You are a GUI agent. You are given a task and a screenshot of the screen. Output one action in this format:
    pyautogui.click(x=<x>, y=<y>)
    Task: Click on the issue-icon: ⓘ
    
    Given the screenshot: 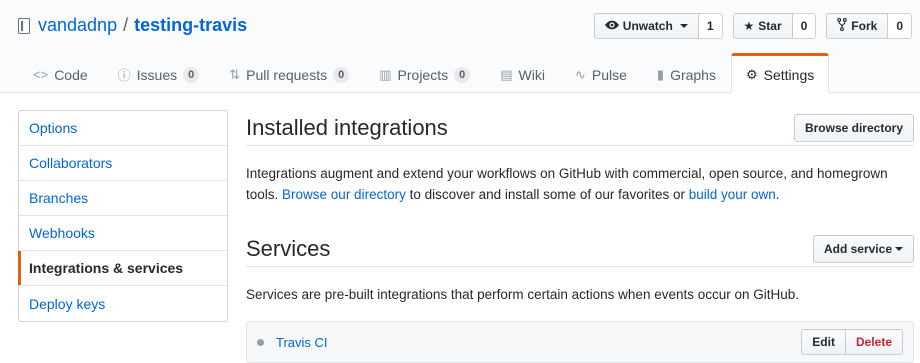 What is the action you would take?
    pyautogui.click(x=124, y=75)
    